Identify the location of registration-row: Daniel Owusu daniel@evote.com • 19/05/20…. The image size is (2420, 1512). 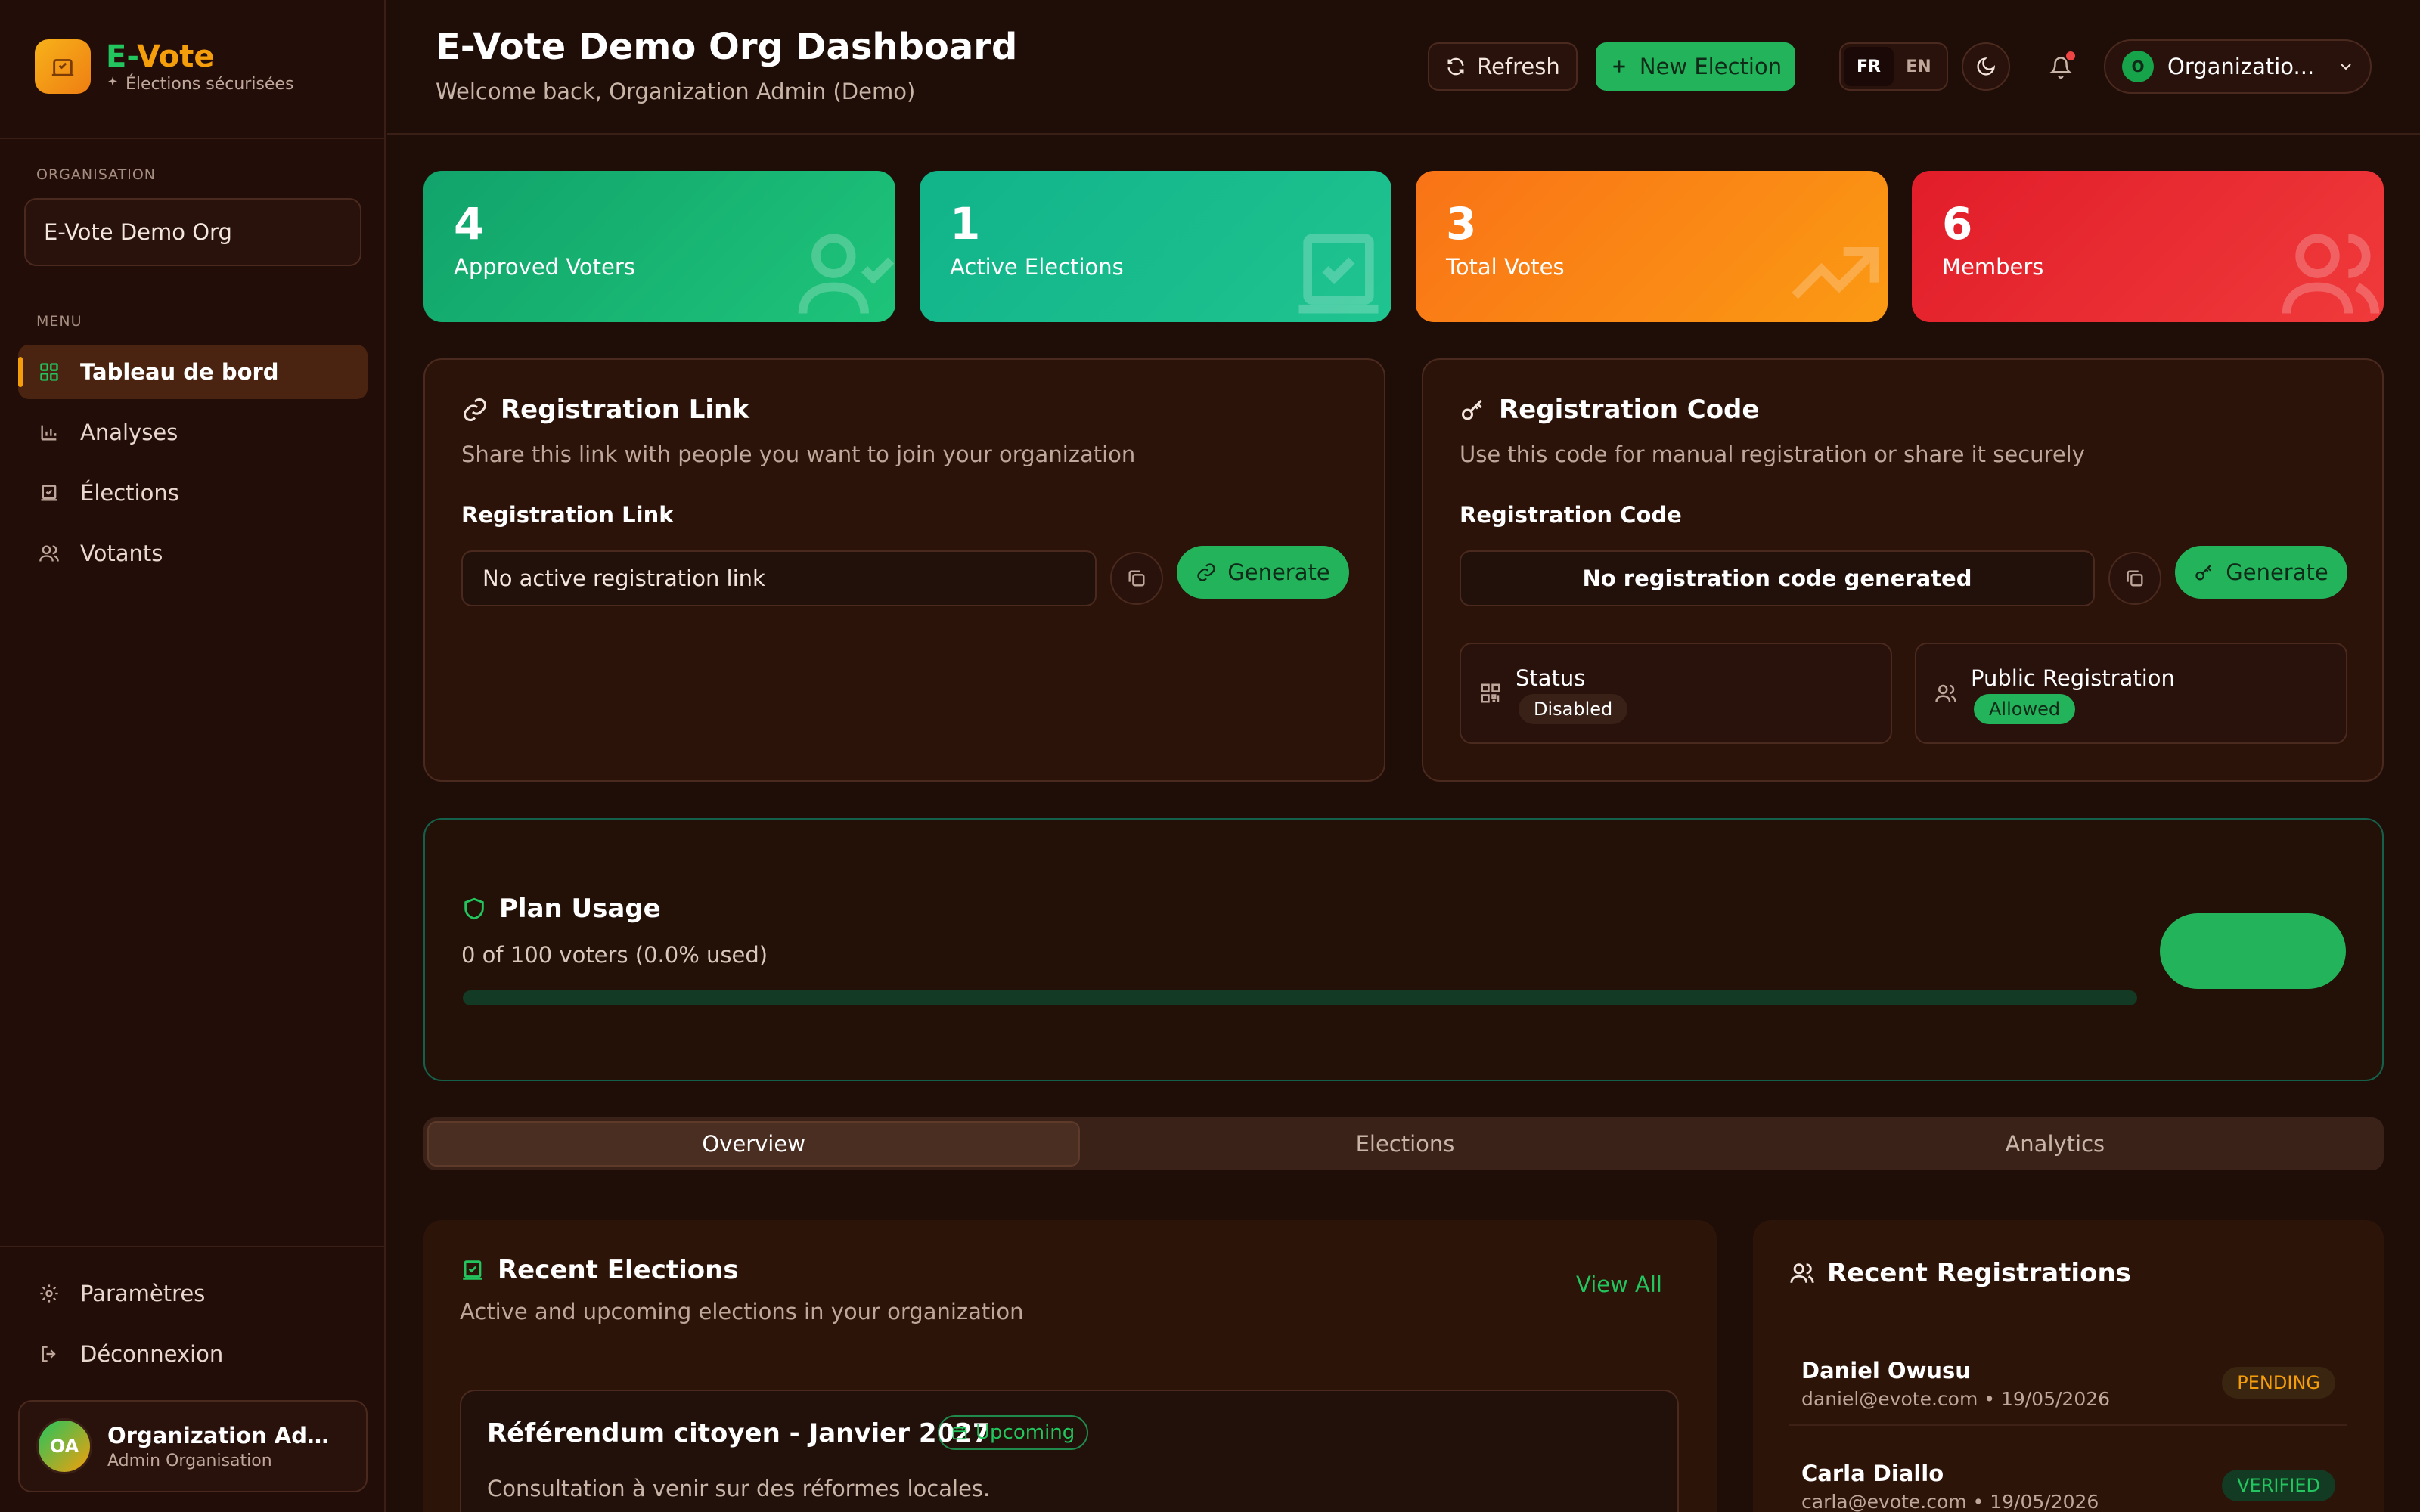
(2068, 1383).